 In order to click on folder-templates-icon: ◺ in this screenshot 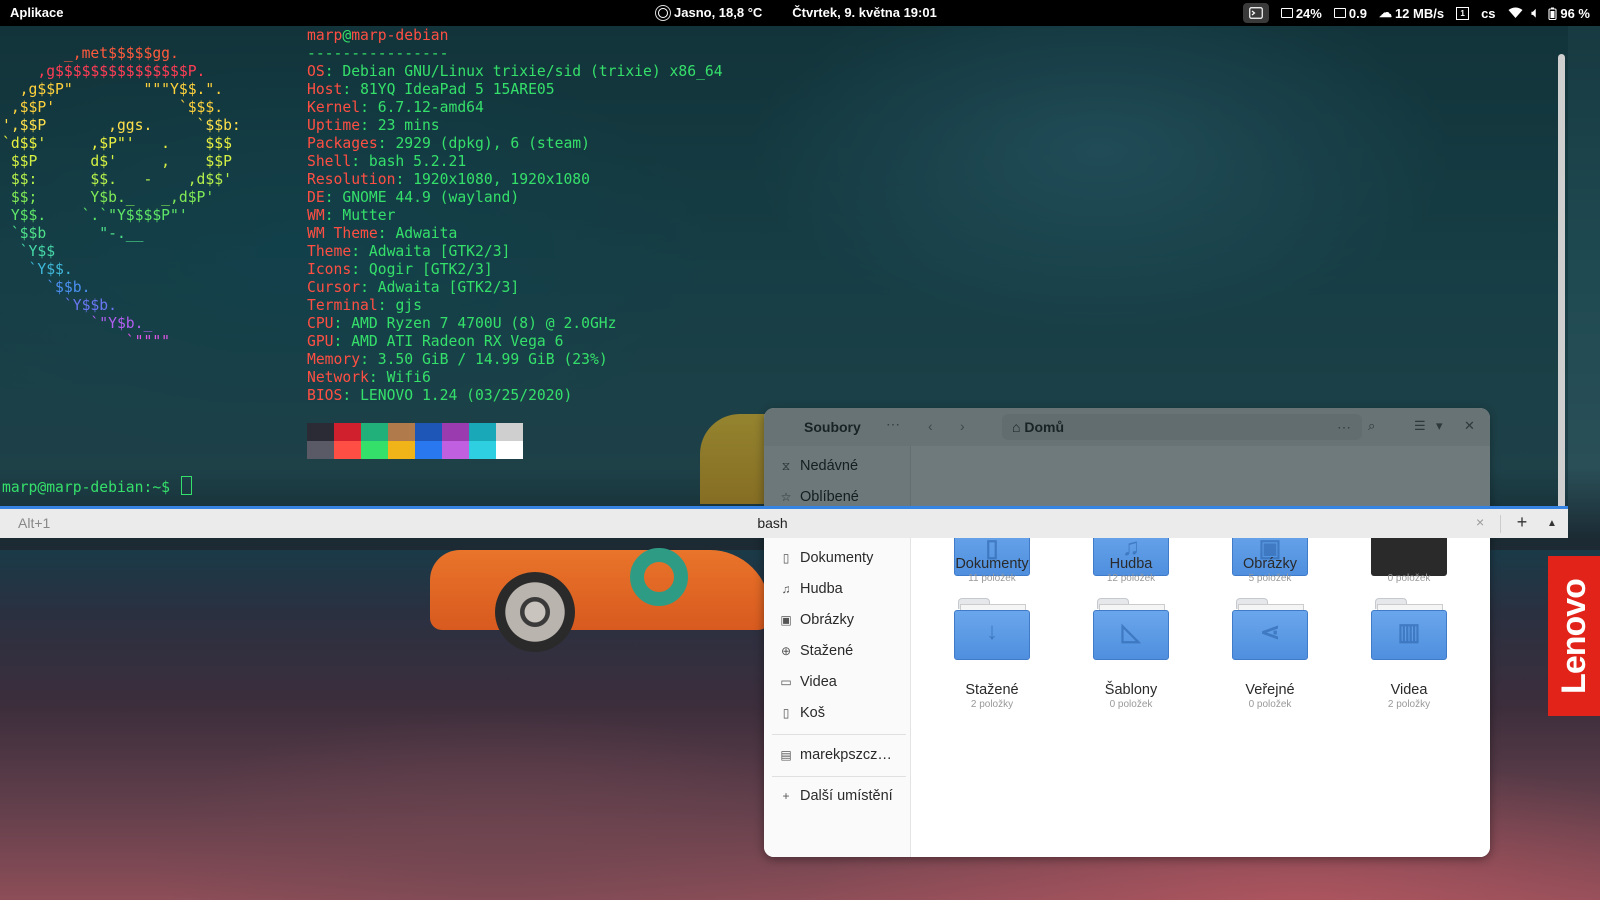, I will do `click(1131, 629)`.